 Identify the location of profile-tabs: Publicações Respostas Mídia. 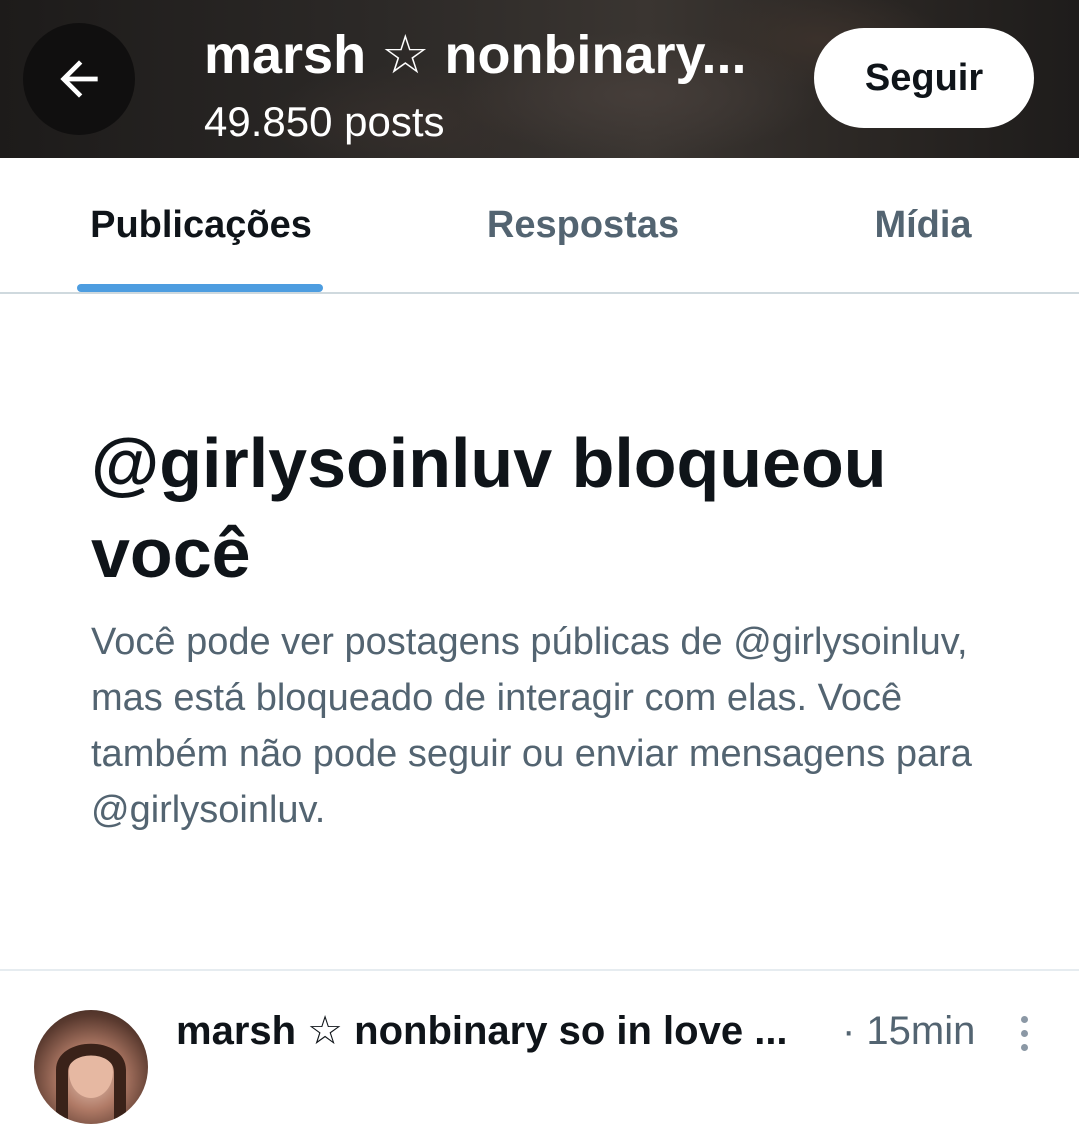
(539, 226).